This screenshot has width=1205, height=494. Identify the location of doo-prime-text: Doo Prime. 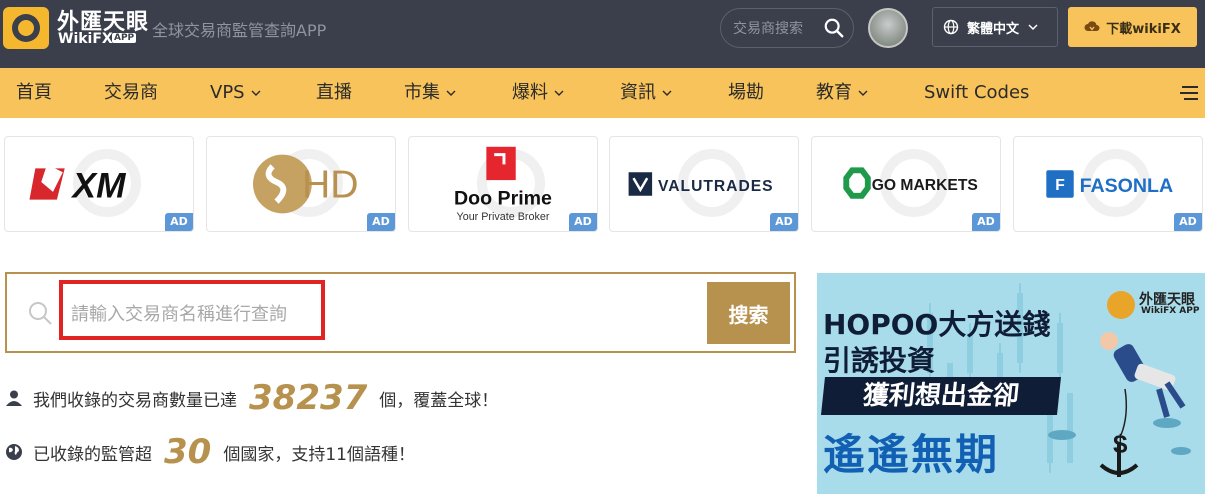
(503, 199).